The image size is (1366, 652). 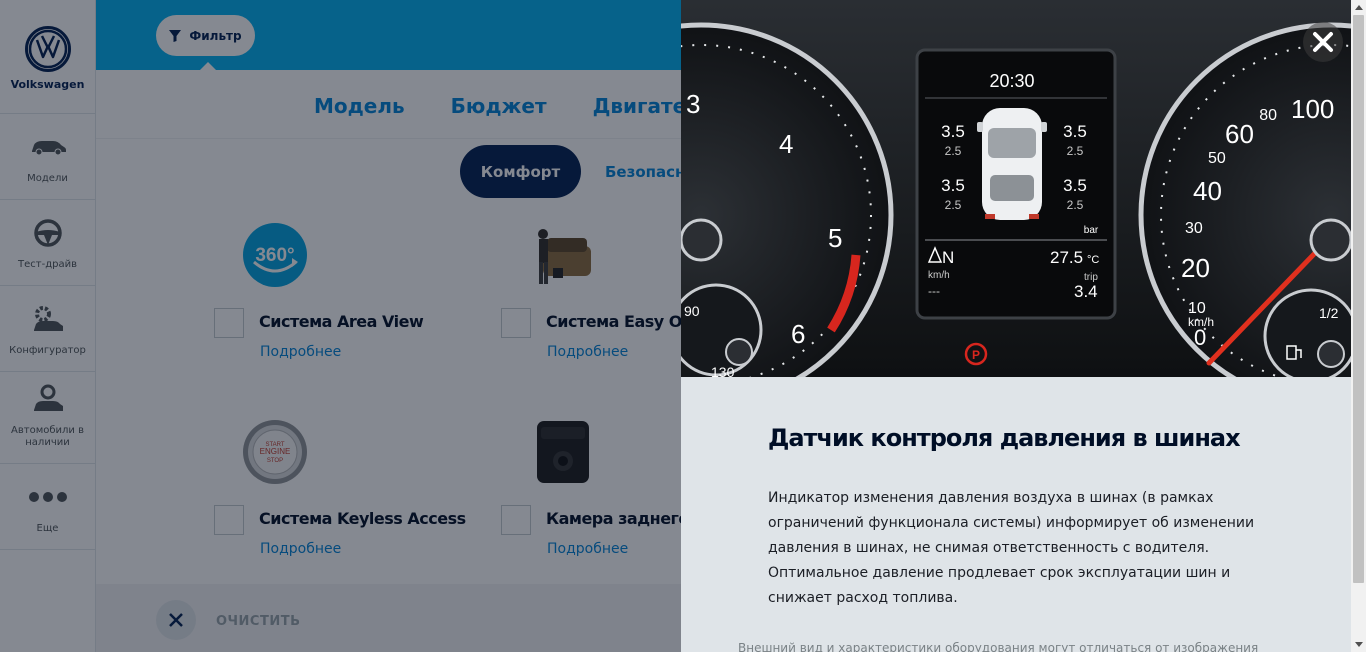 I want to click on tach-number: 3, so click(x=693, y=104).